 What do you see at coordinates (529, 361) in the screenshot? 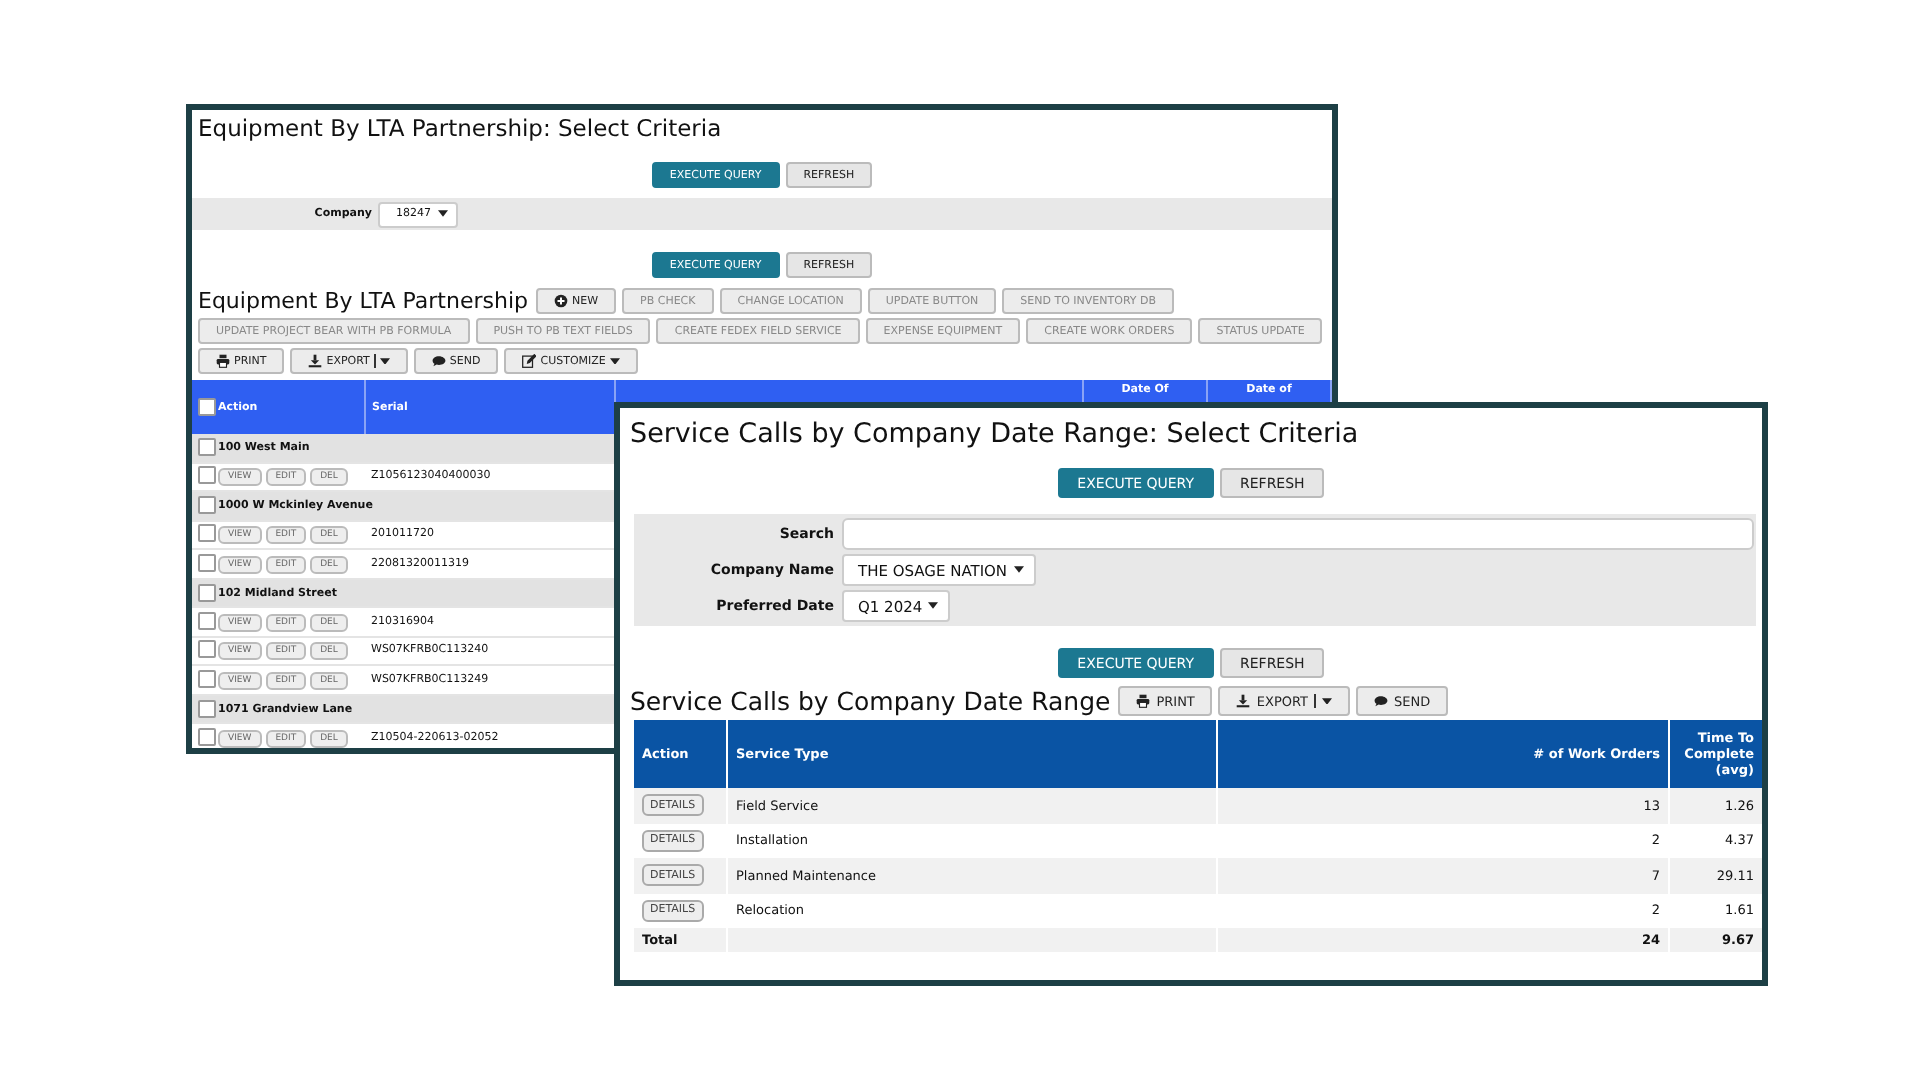
I see `edit-icon` at bounding box center [529, 361].